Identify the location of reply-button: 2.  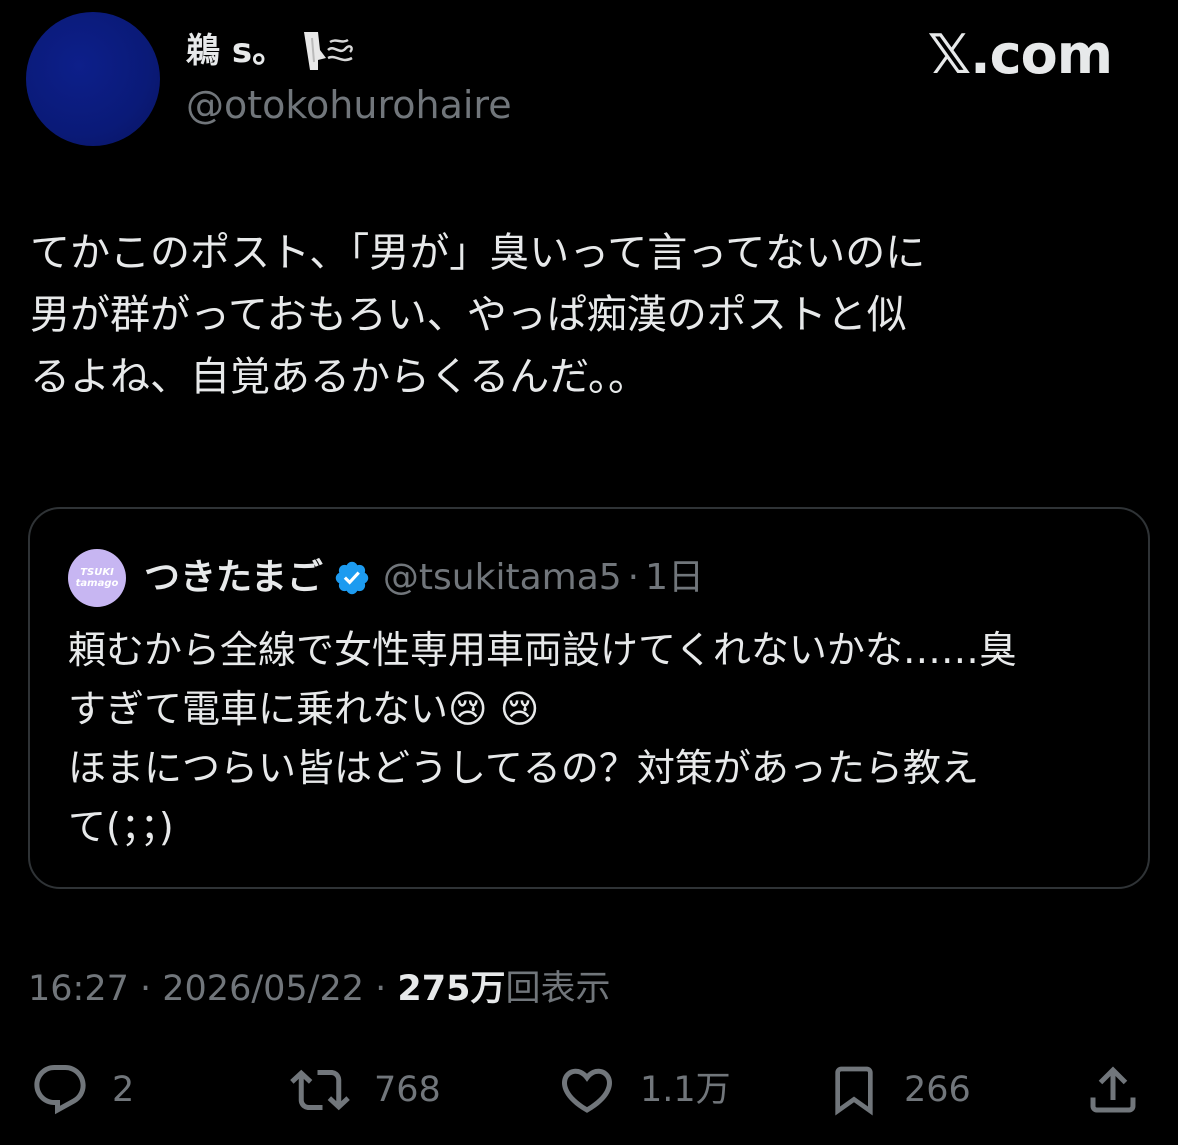
(82, 1090).